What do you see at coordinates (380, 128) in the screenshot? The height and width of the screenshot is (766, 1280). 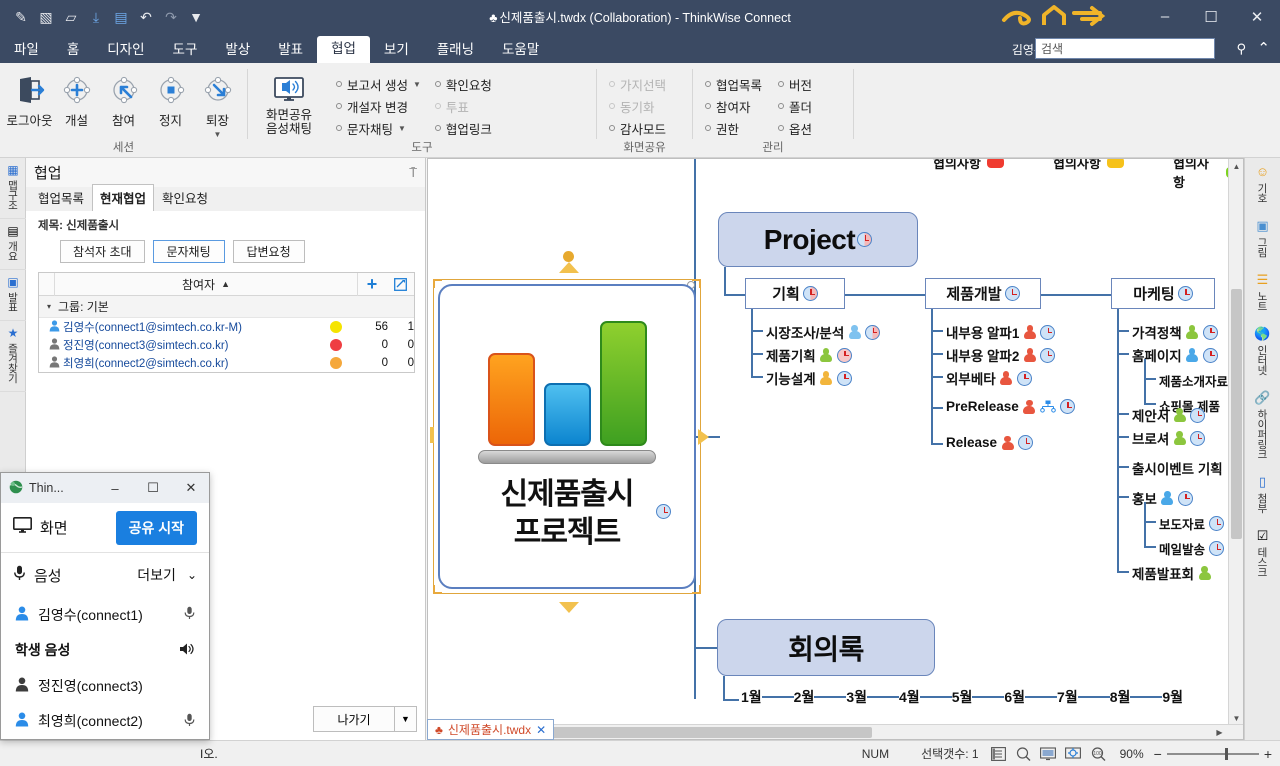 I see `text-chat-button: 문자채팅 ▼` at bounding box center [380, 128].